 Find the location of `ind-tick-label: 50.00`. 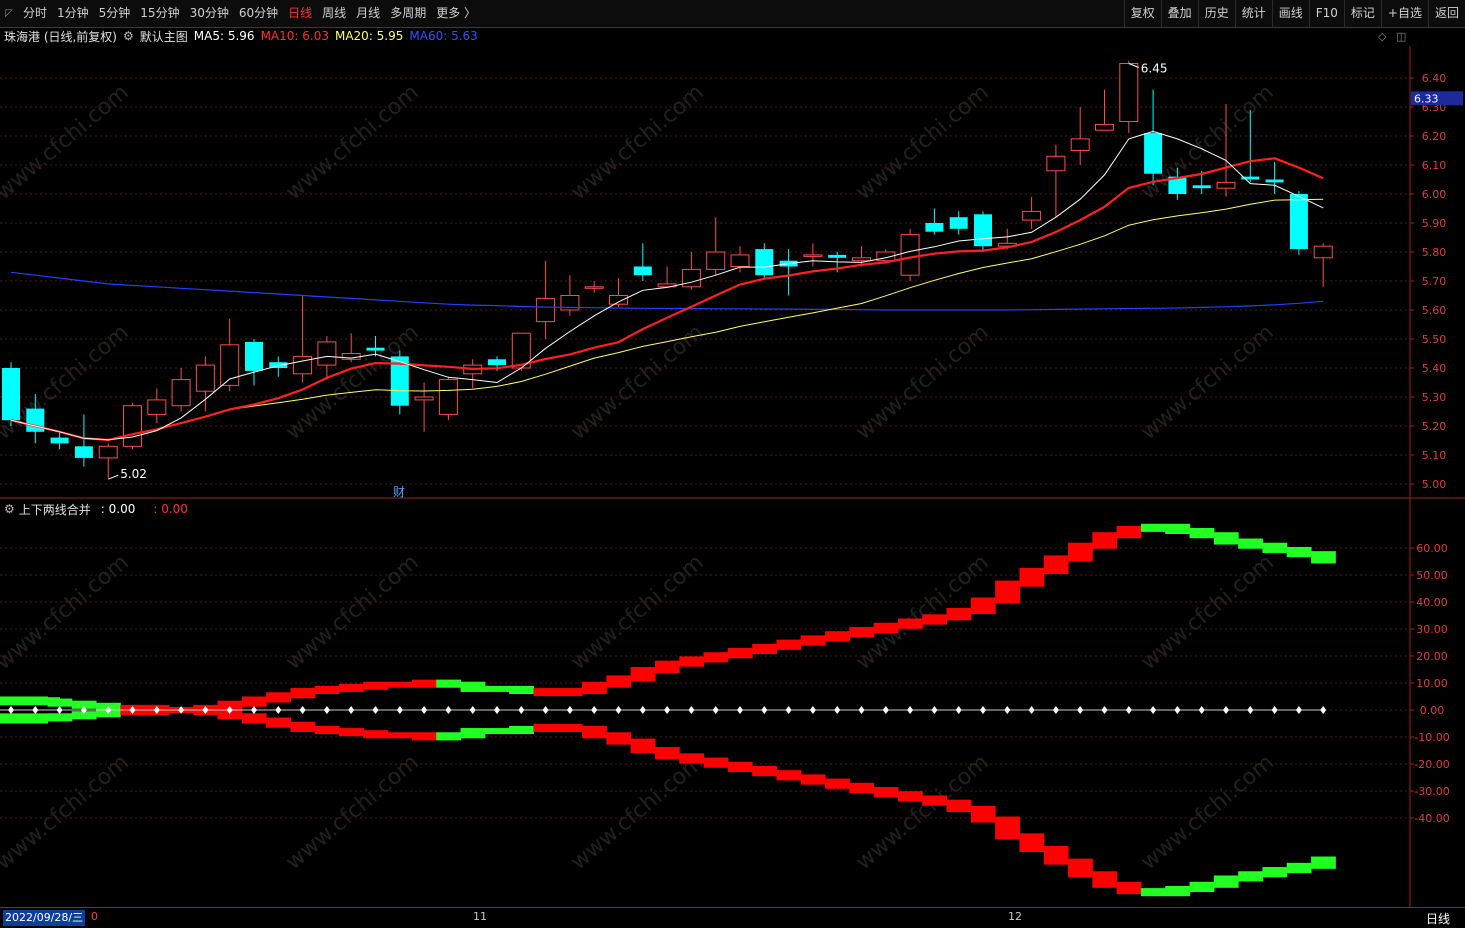

ind-tick-label: 50.00 is located at coordinates (1432, 575).